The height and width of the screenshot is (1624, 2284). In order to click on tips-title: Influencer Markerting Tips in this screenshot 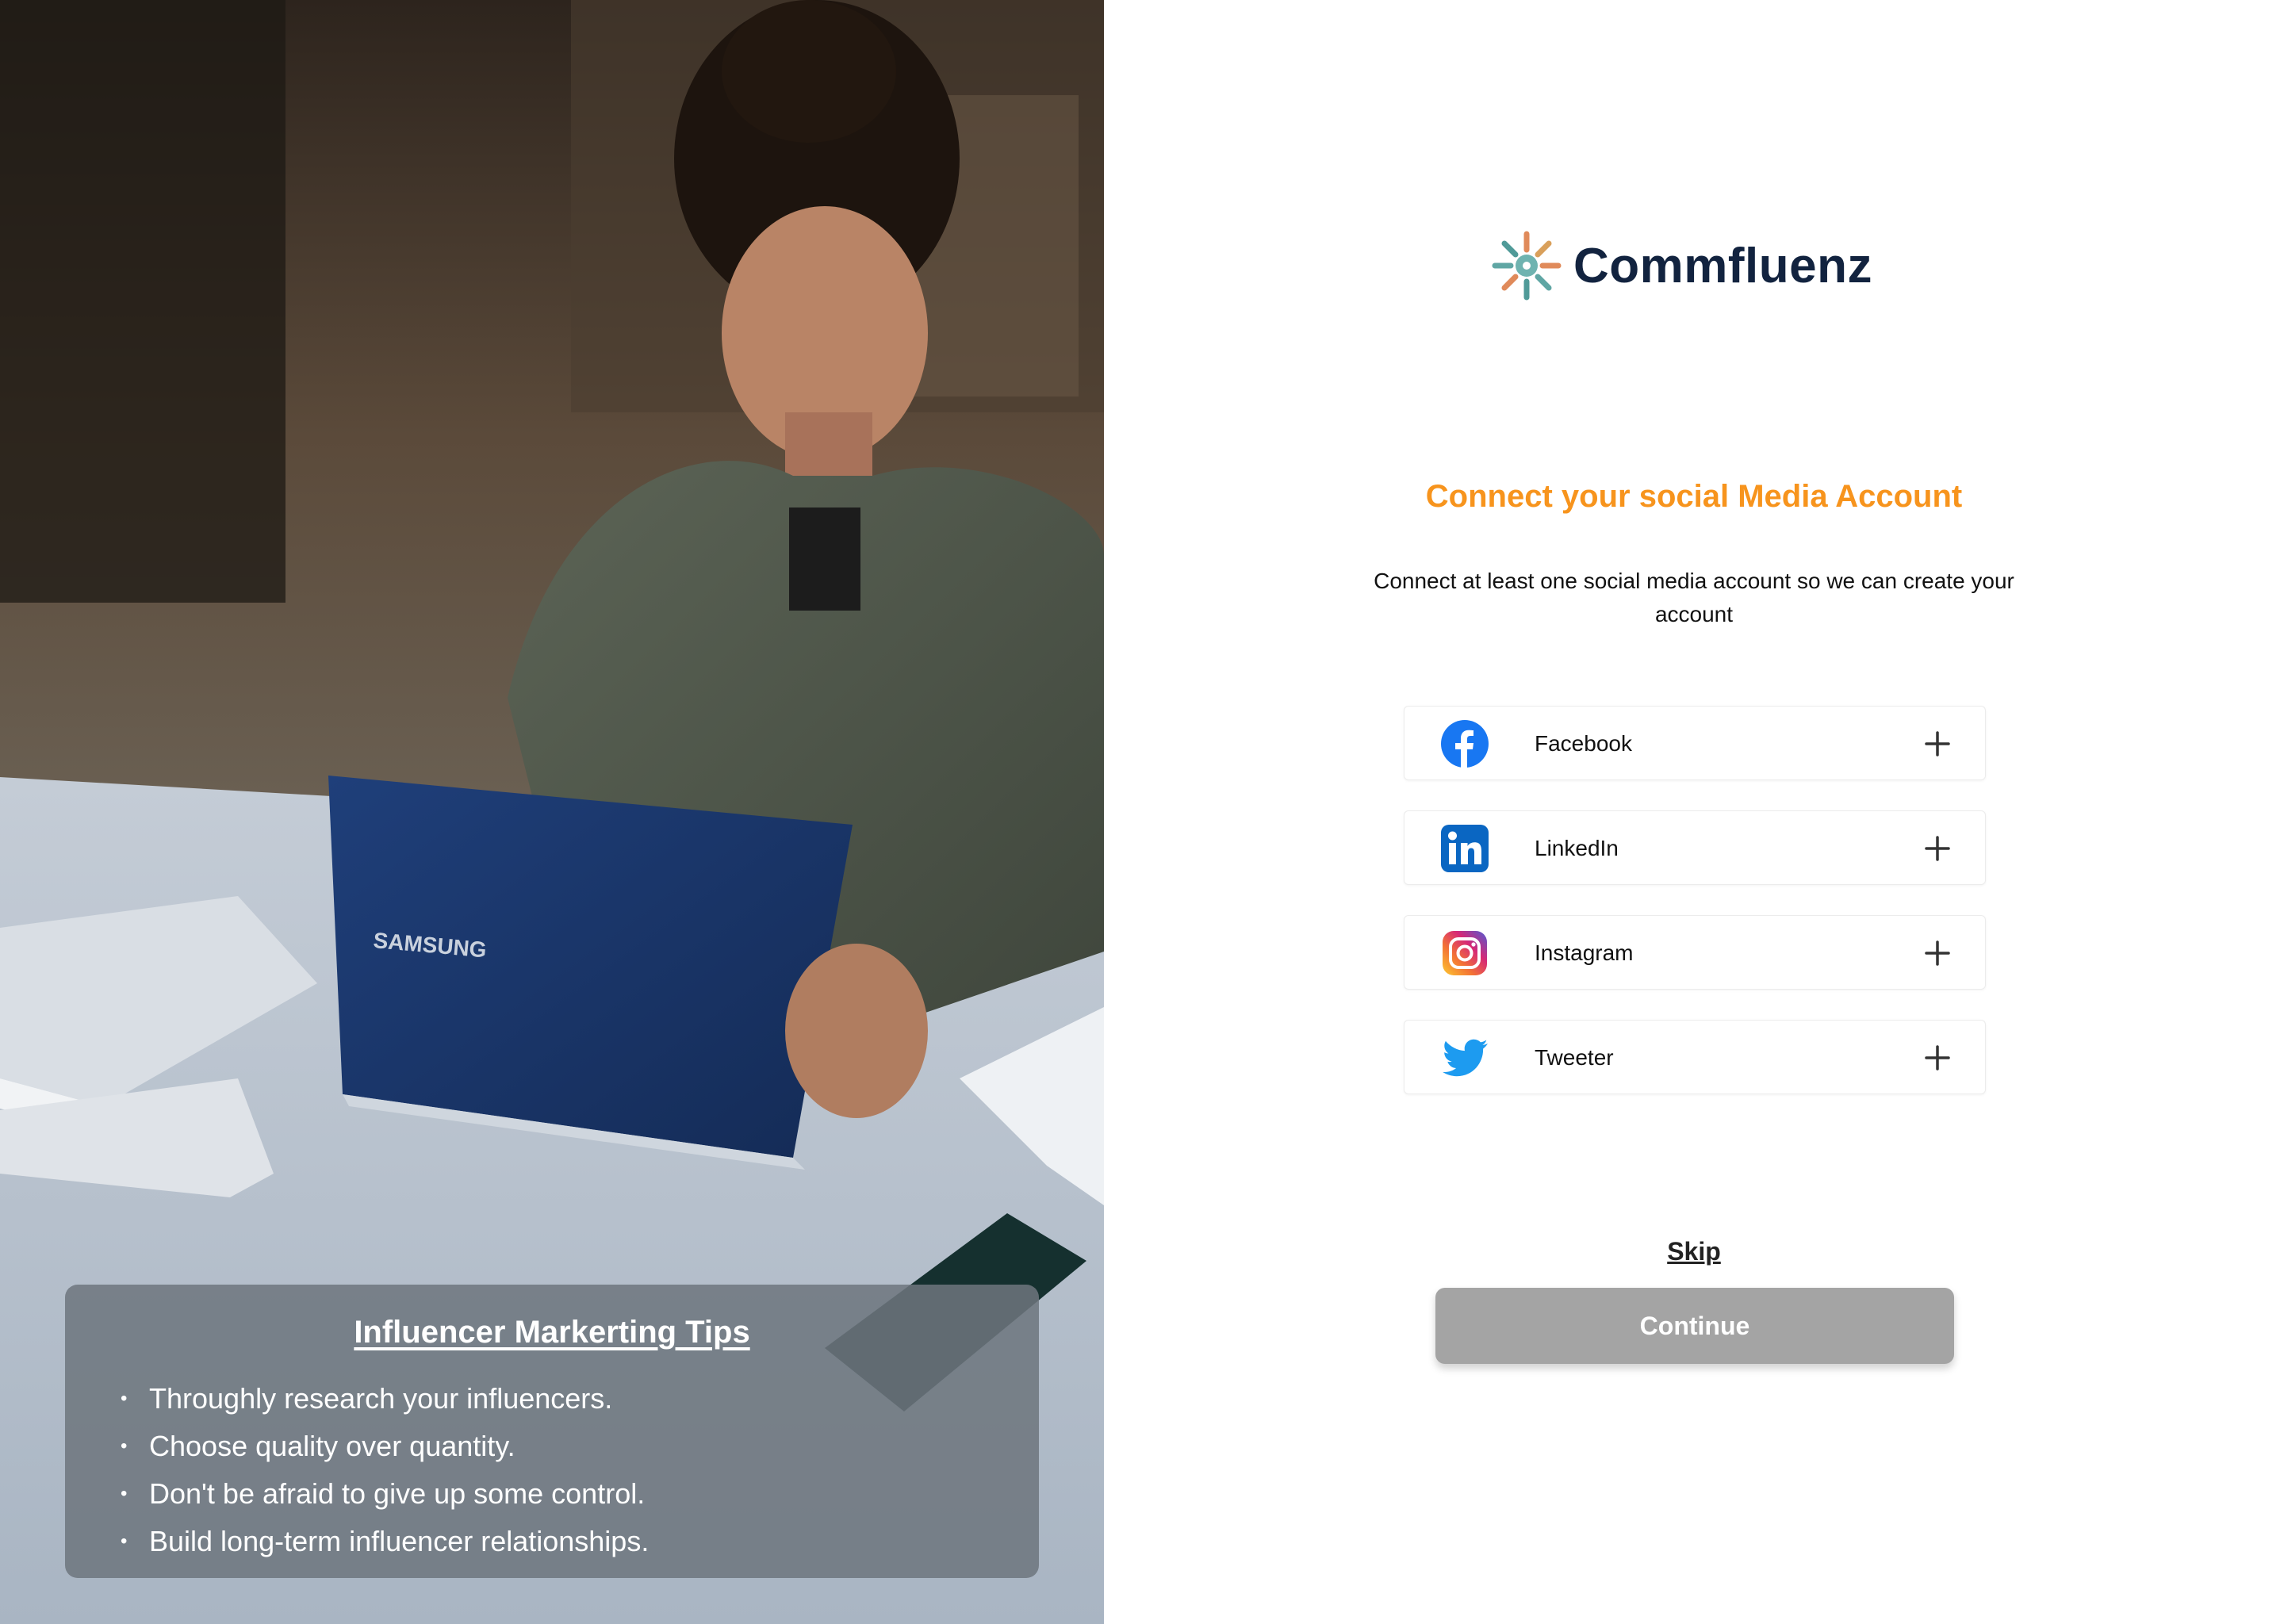, I will do `click(552, 1332)`.